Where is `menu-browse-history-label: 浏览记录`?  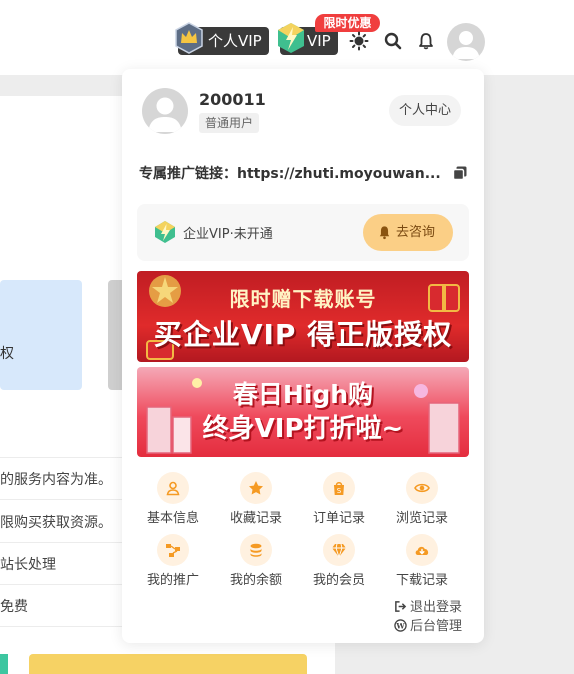
menu-browse-history-label: 浏览记录 is located at coordinates (421, 518).